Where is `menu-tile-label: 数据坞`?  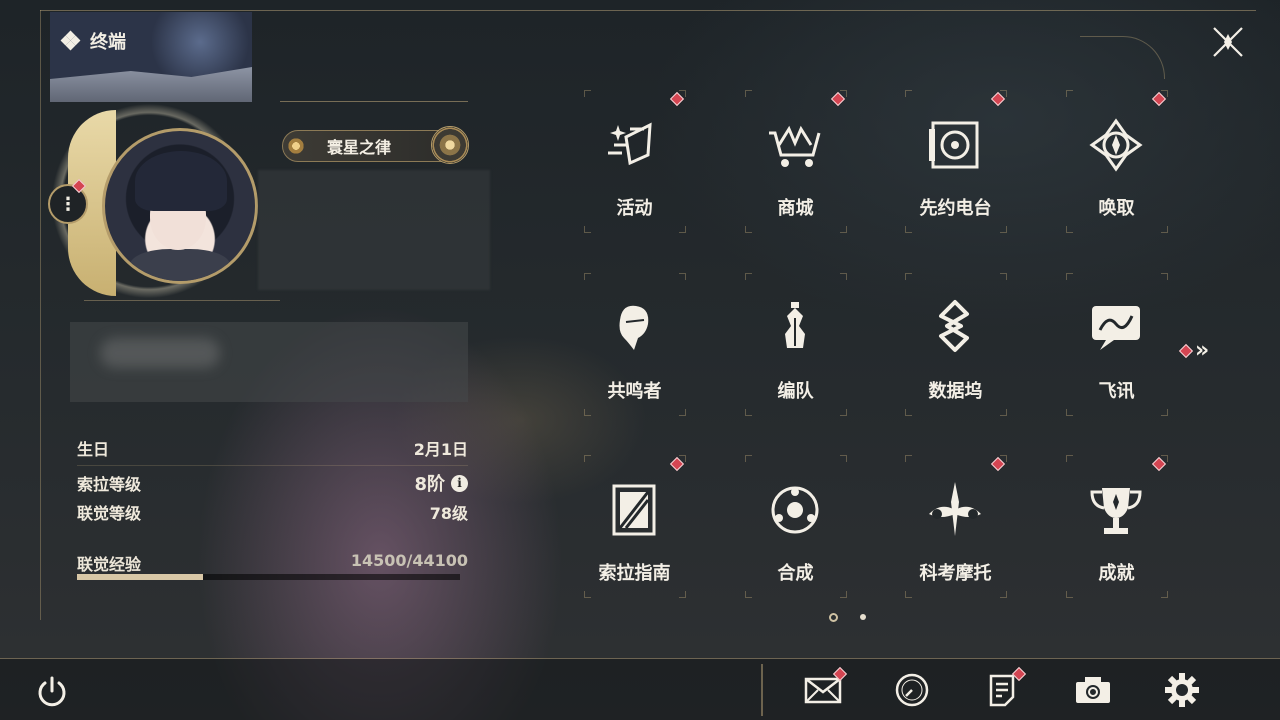
menu-tile-label: 数据坞 is located at coordinates (955, 391).